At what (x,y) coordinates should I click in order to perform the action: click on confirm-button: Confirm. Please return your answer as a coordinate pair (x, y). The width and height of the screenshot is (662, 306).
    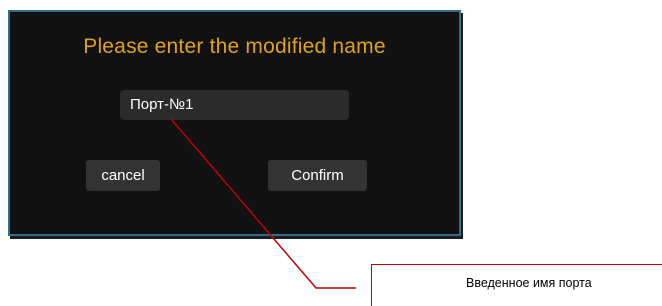
    Looking at the image, I should click on (317, 175).